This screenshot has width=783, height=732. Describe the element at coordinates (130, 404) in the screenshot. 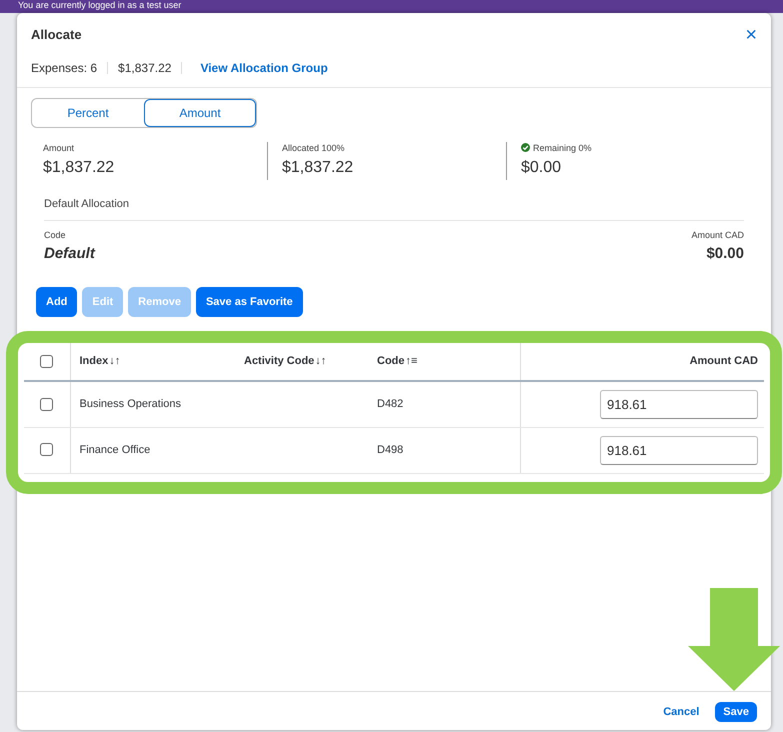

I see `table-cell: Business Operations` at that location.